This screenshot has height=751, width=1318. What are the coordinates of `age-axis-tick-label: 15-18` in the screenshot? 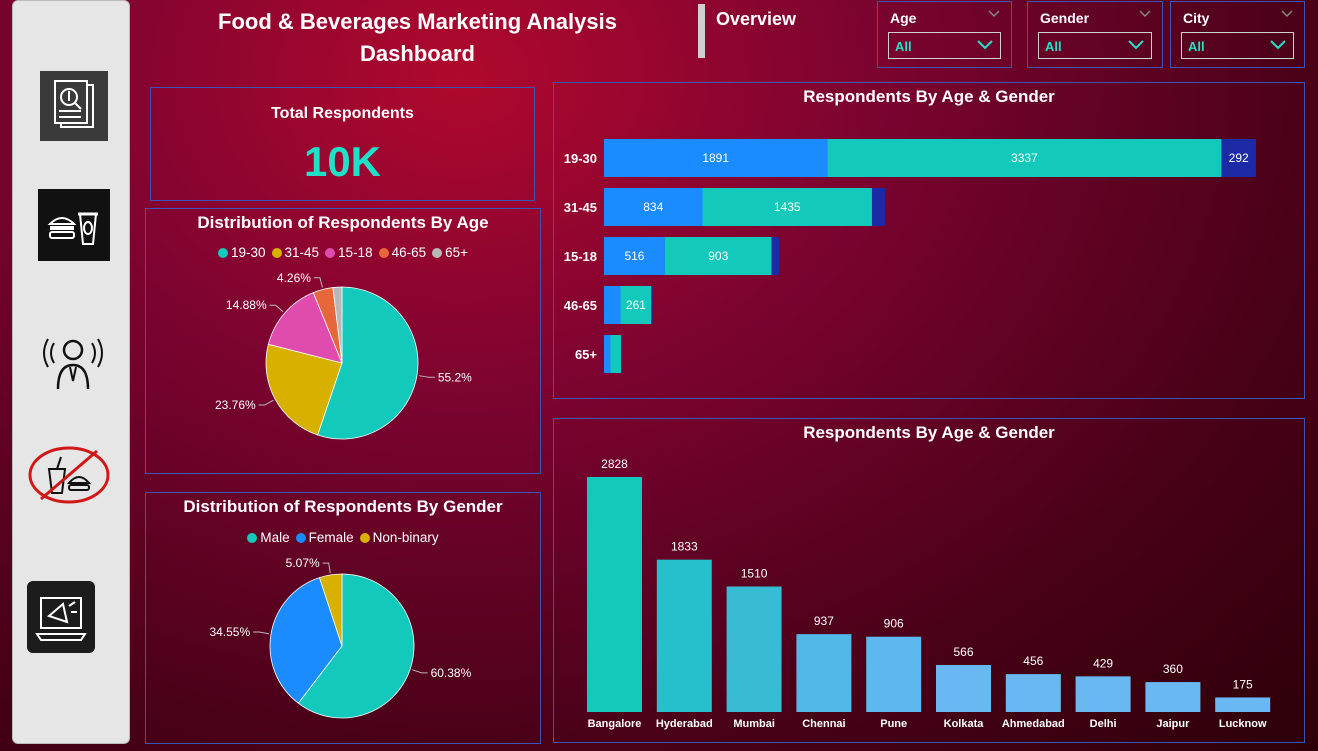 It's located at (580, 256).